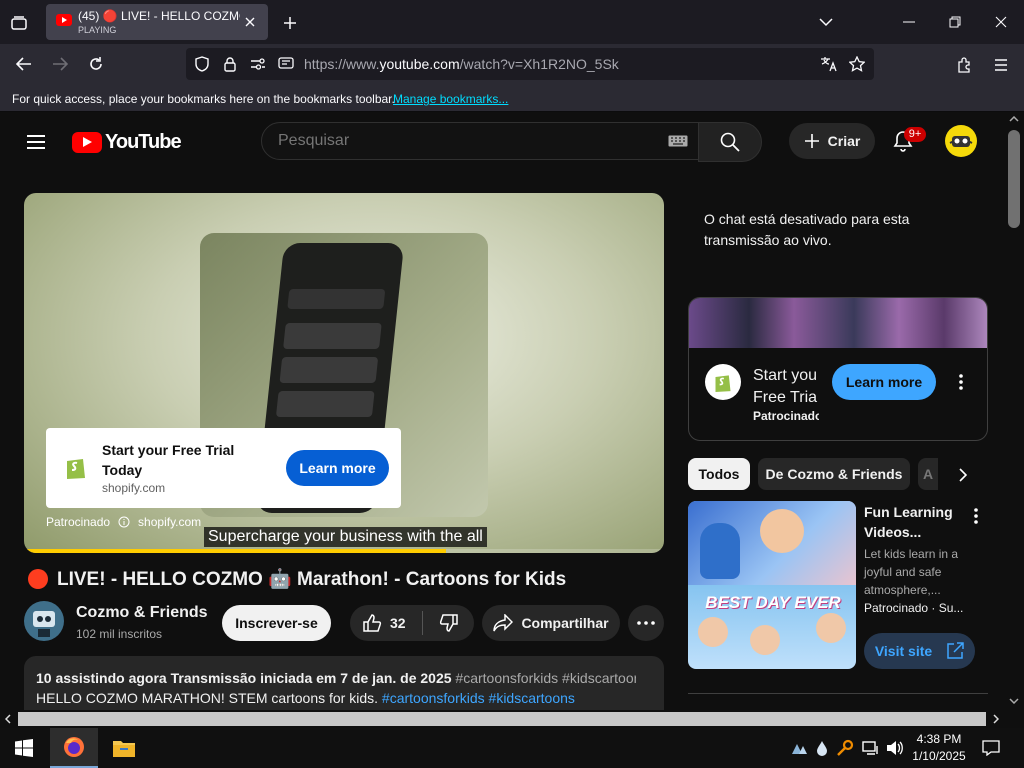  I want to click on ad-domain-text: shopify.com, so click(170, 522).